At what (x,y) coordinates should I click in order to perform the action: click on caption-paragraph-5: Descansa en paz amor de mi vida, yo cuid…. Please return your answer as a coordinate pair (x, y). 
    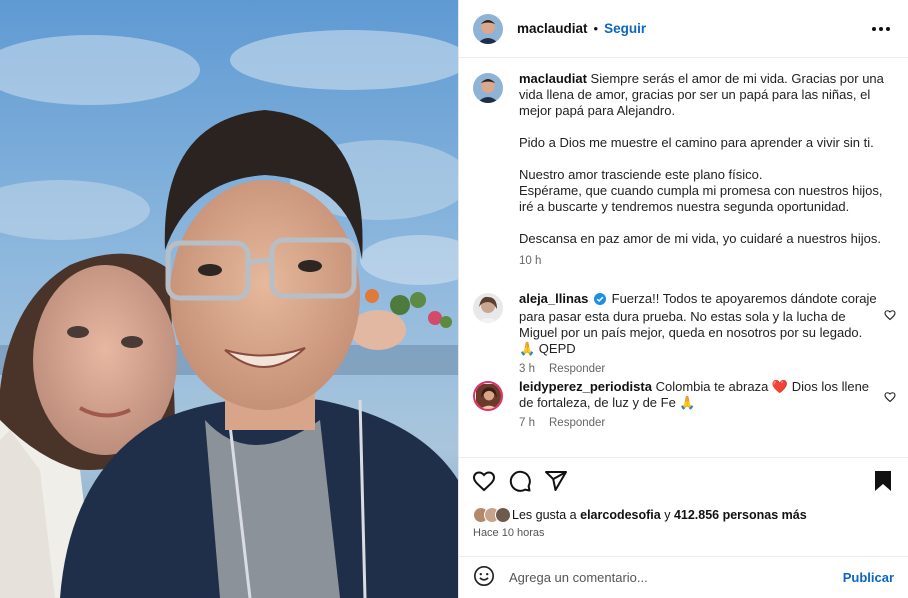
    Looking at the image, I should click on (700, 238).